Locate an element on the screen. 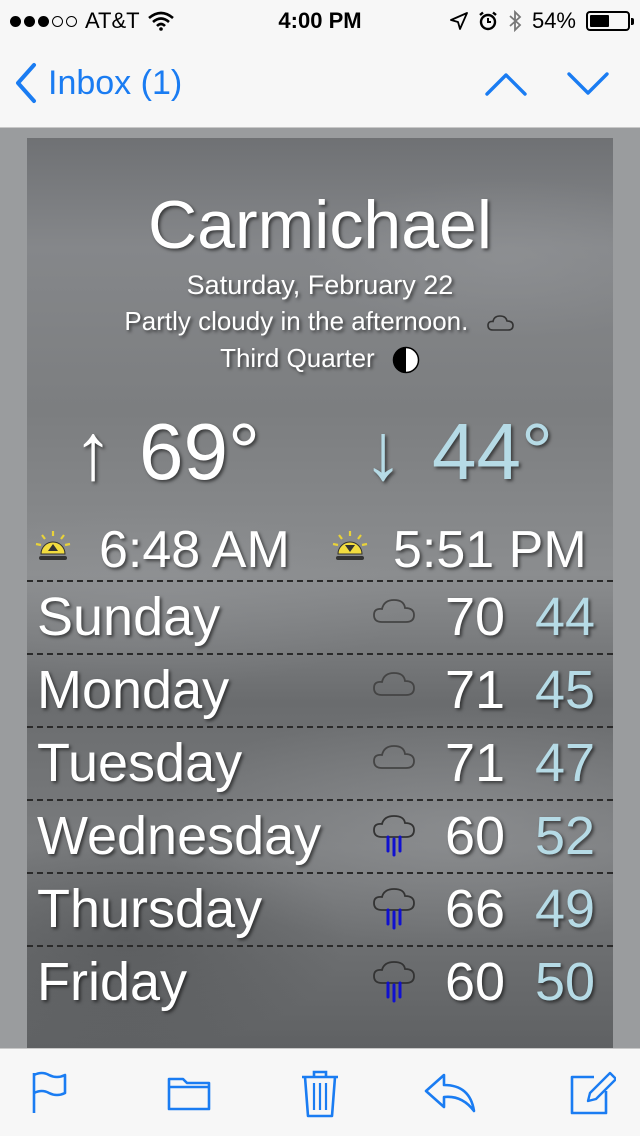  bottom-toolbar is located at coordinates (320, 1092).